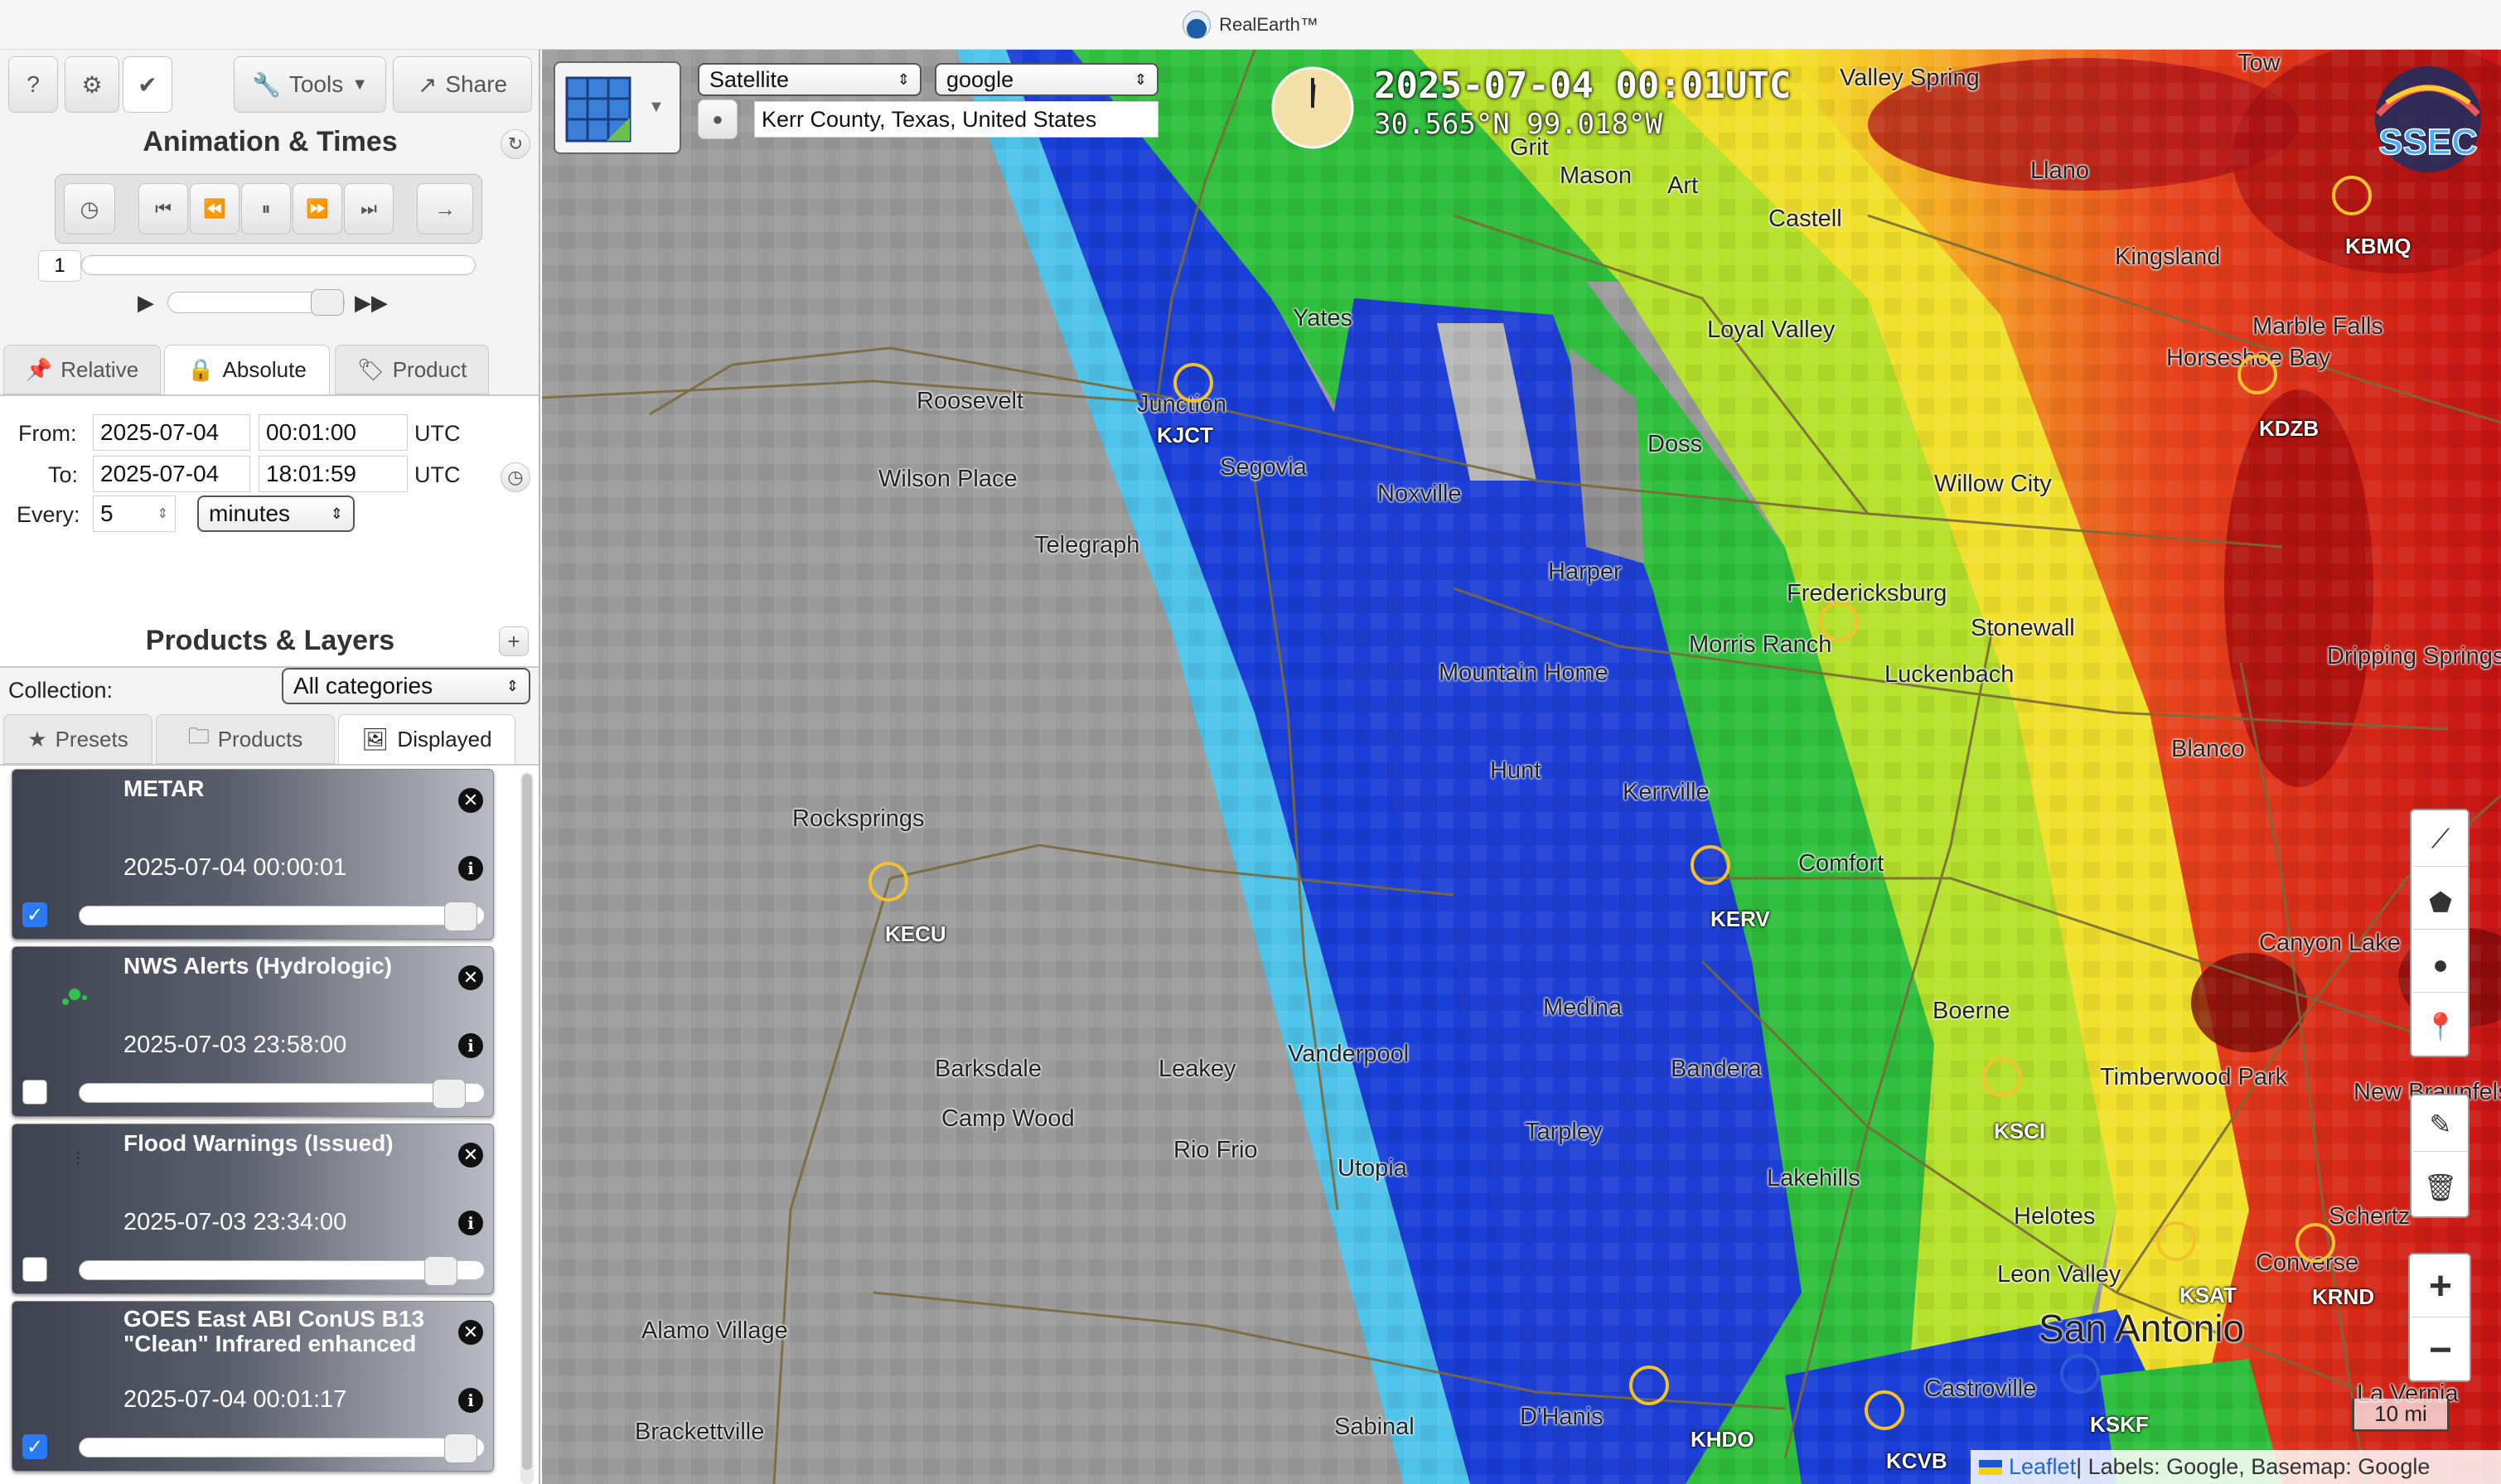  Describe the element at coordinates (2440, 902) in the screenshot. I see `draw-polygon-icon: ⬟` at that location.